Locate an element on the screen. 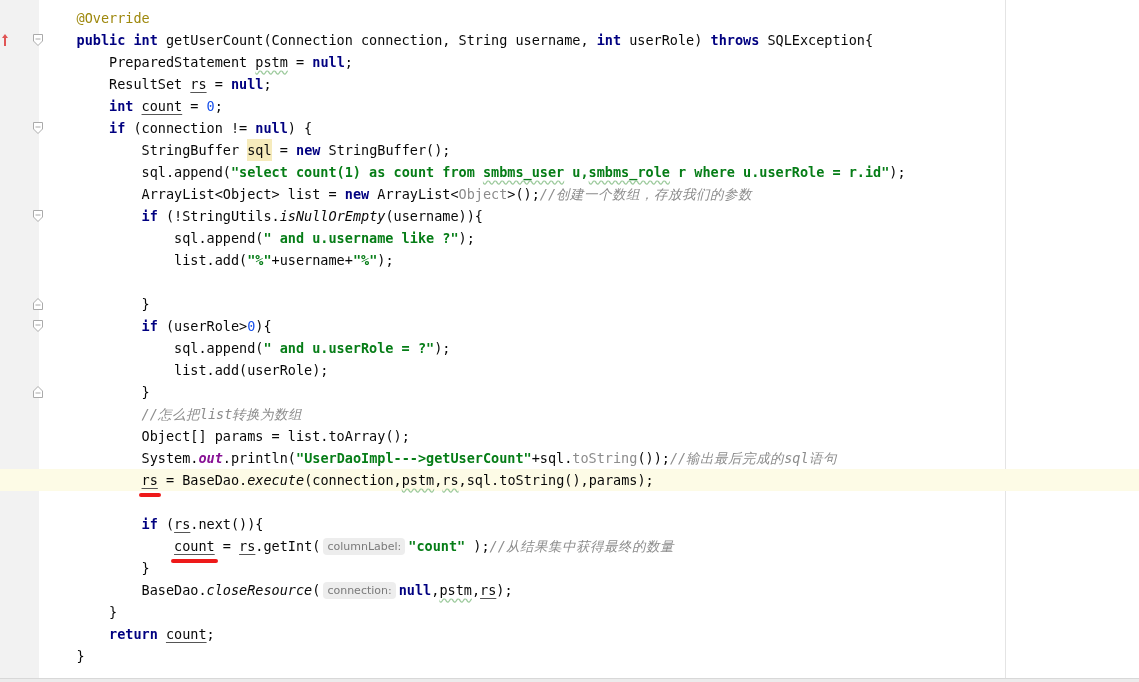 The height and width of the screenshot is (682, 1139). string-literal: "UserDaoImpl--->getUserCount" is located at coordinates (414, 458).